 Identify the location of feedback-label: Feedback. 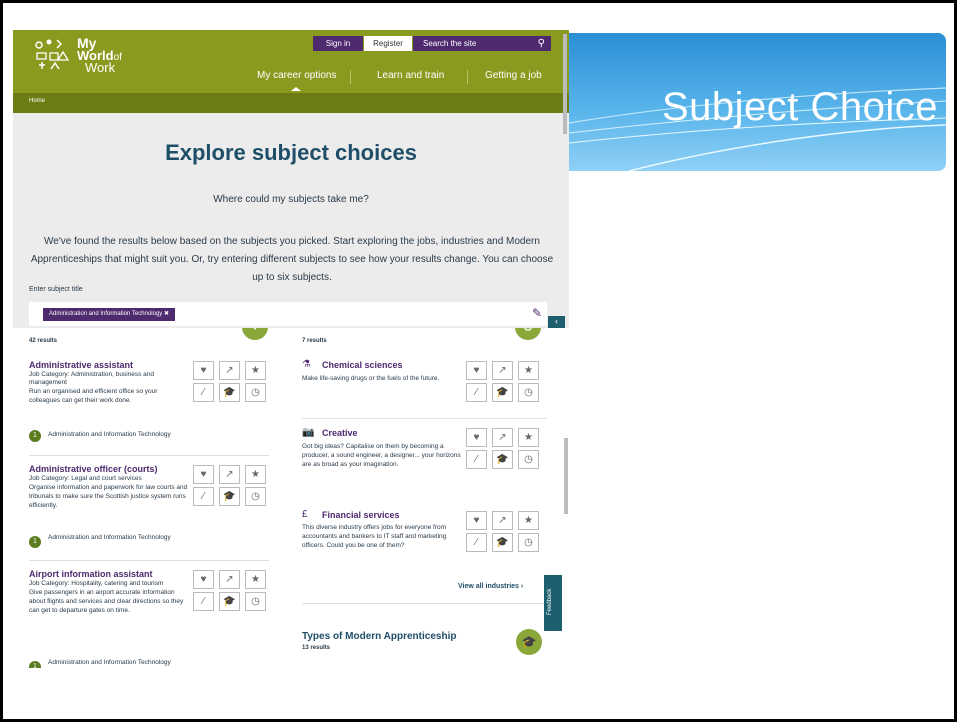
(550, 601).